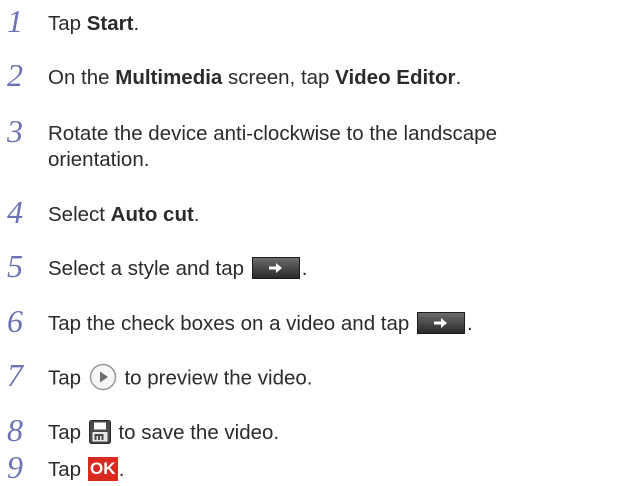  Describe the element at coordinates (124, 214) in the screenshot. I see `step-text: Select Auto cut.` at that location.